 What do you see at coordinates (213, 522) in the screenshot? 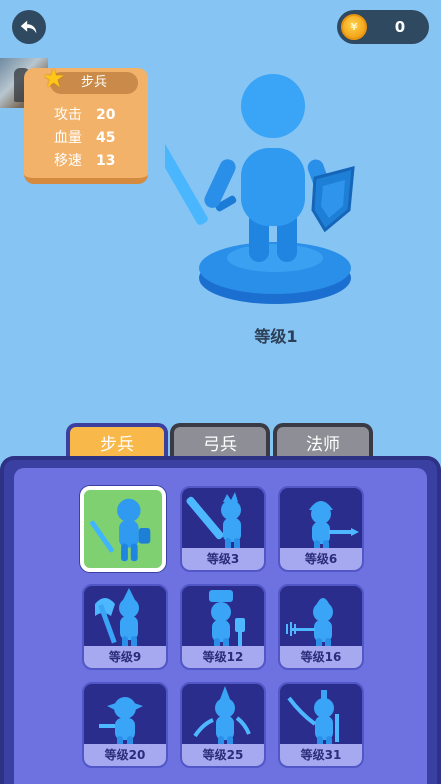
I see `big-sword-icon` at bounding box center [213, 522].